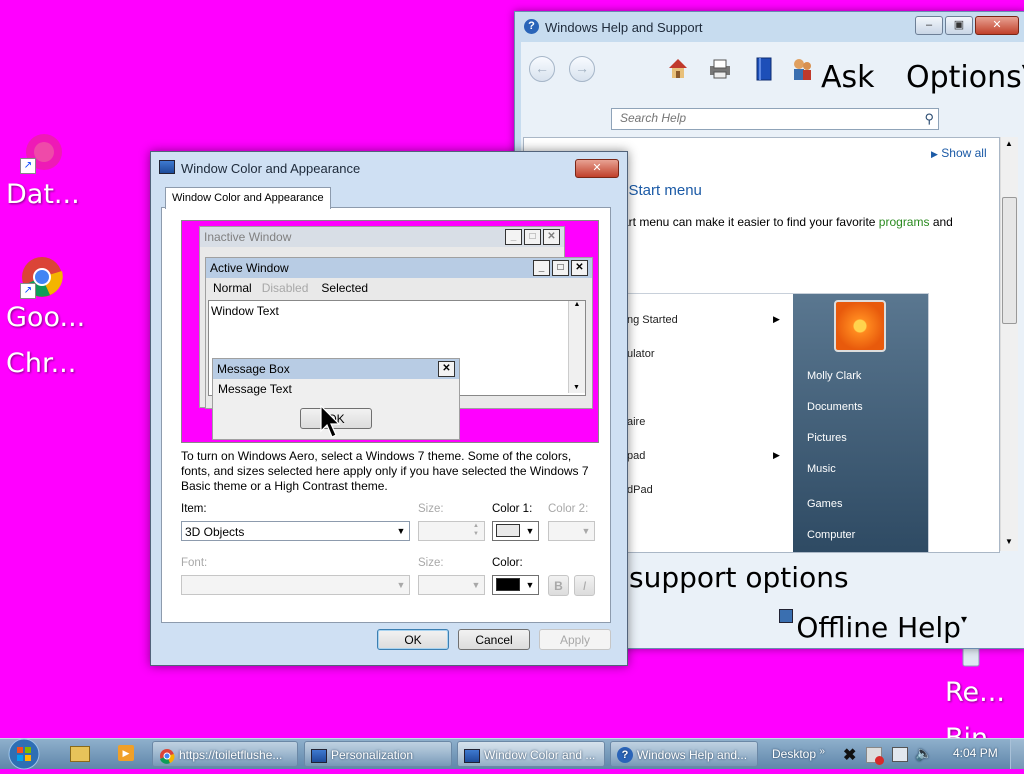  Describe the element at coordinates (923, 753) in the screenshot. I see `volume-icon: 🔈` at that location.